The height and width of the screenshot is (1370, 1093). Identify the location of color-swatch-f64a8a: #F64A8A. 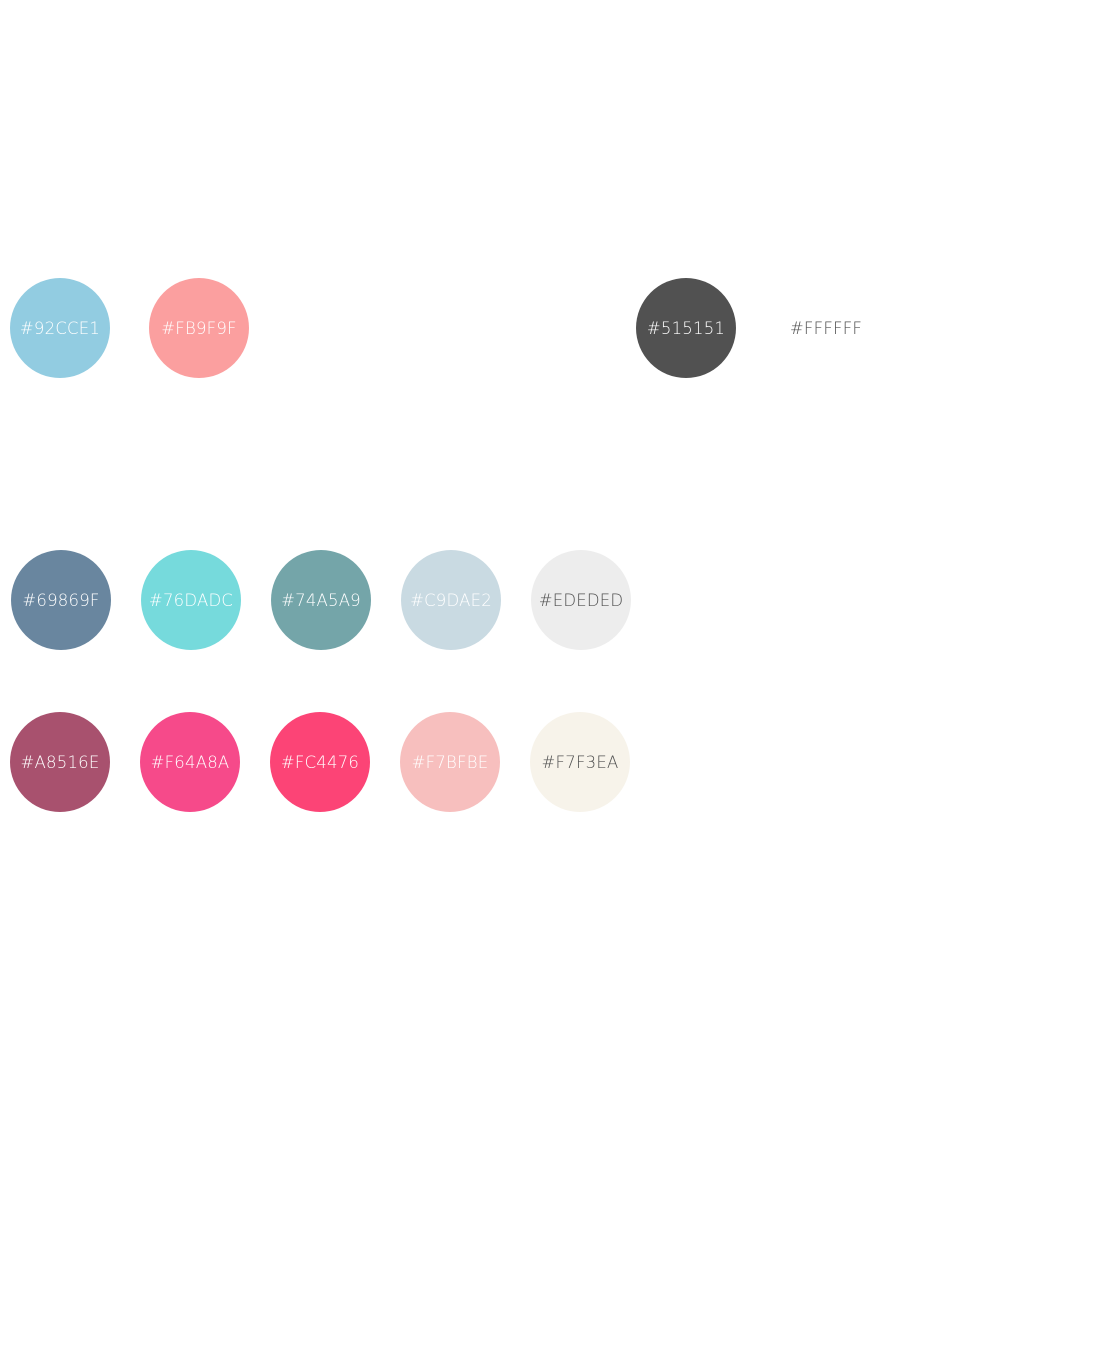
(190, 762).